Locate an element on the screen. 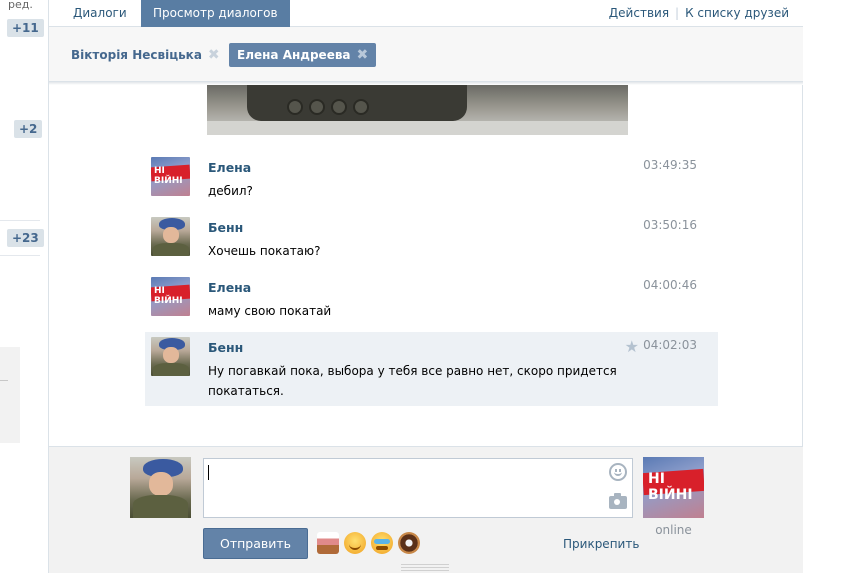 This screenshot has height=573, width=855. peer-name: Елена Андреева is located at coordinates (294, 55).